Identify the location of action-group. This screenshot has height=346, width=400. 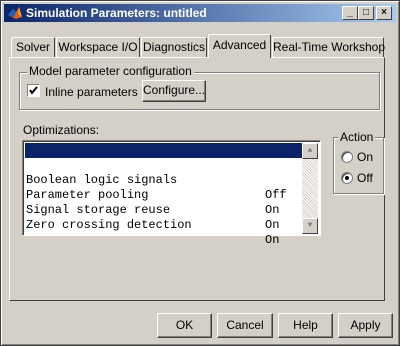
(358, 165).